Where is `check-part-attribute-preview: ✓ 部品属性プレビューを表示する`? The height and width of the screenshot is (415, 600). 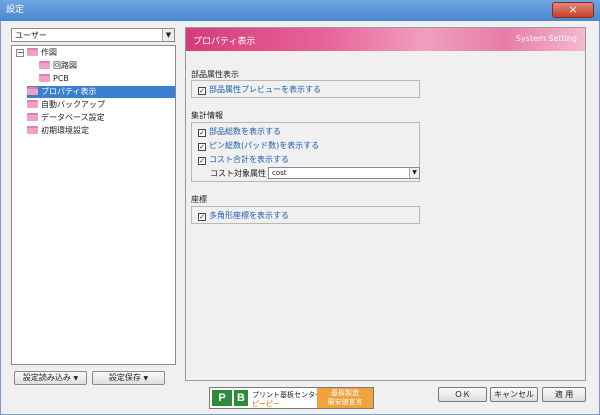
check-part-attribute-preview: ✓ 部品属性プレビューを表示する is located at coordinates (259, 89).